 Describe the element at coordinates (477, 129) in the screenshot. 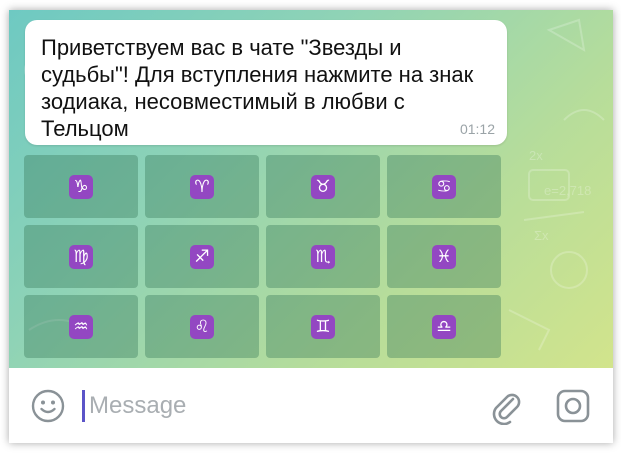

I see `message-time: 01:12` at that location.